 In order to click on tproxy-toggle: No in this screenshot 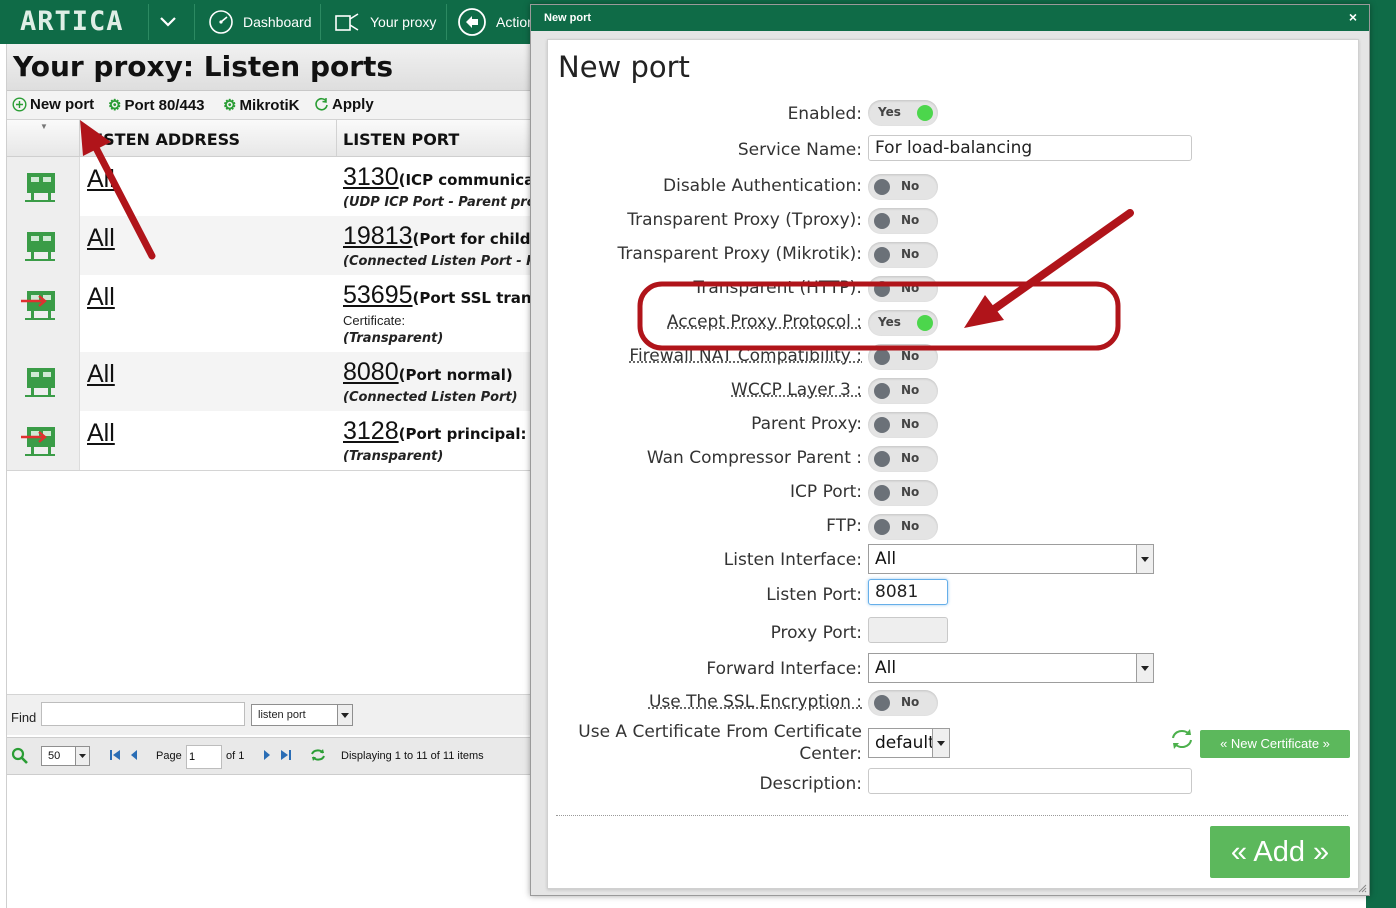, I will do `click(903, 221)`.